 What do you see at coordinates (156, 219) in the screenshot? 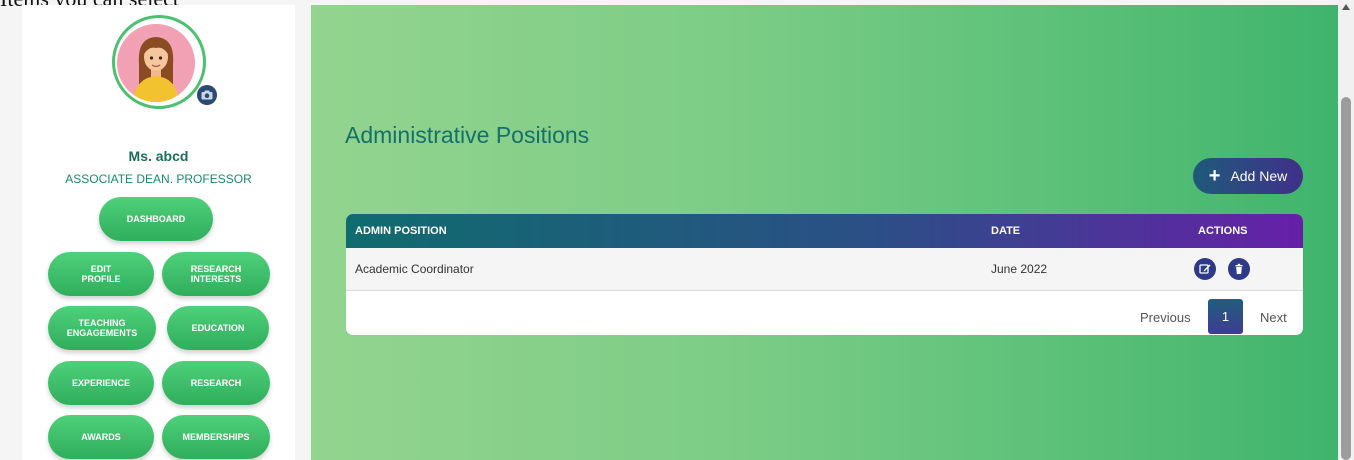
I see `nav-dashboard-button: DASHBOARD` at bounding box center [156, 219].